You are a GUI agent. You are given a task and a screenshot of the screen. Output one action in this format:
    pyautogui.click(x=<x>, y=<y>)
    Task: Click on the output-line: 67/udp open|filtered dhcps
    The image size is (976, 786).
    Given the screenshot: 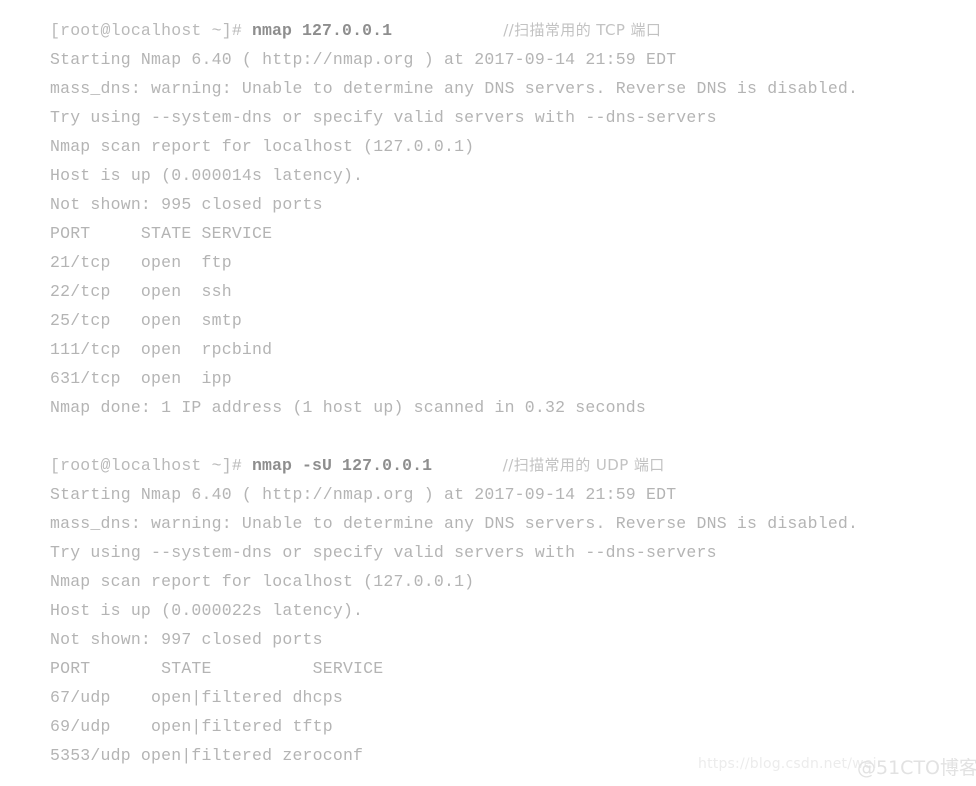 What is the action you would take?
    pyautogui.click(x=196, y=697)
    